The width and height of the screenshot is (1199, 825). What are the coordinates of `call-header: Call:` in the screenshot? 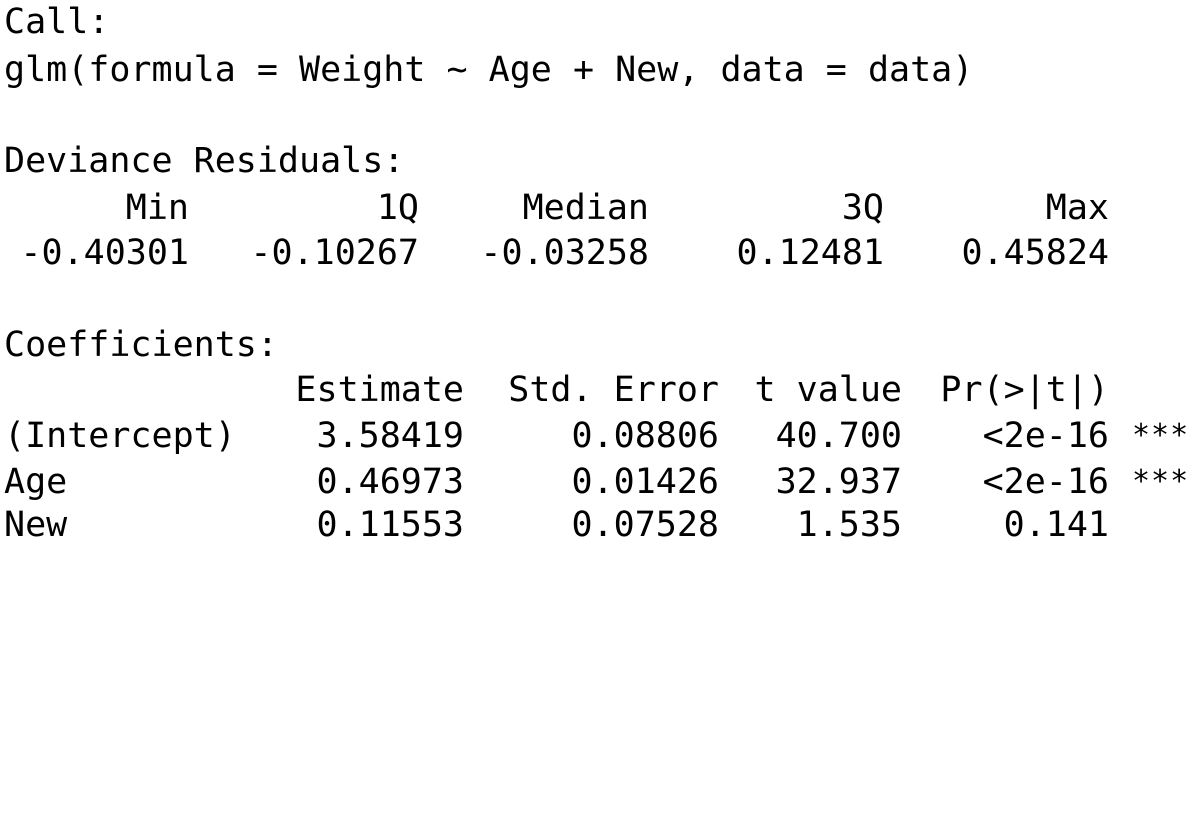 It's located at (57, 22).